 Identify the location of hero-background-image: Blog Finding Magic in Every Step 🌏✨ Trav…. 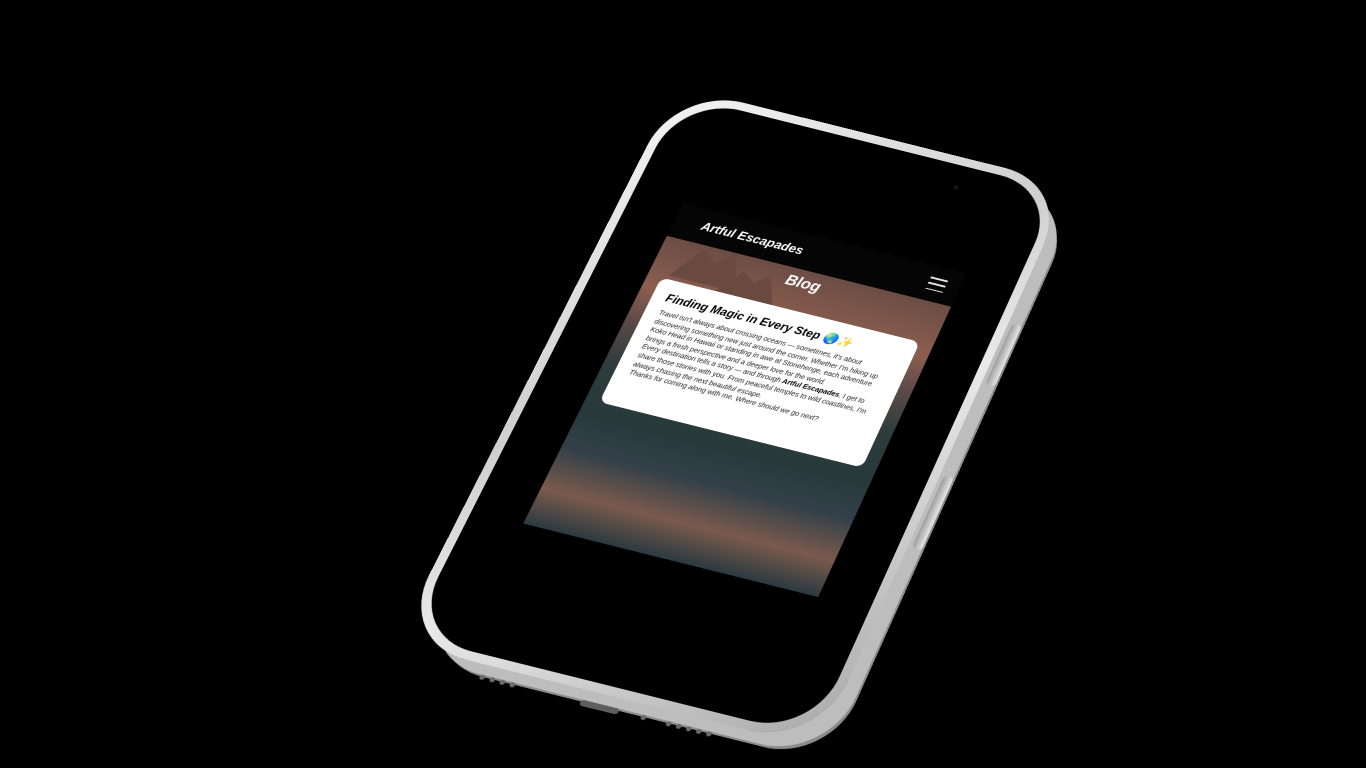
(737, 416).